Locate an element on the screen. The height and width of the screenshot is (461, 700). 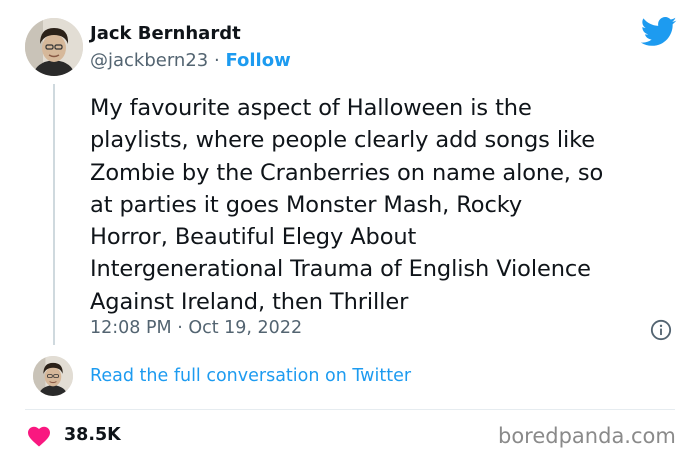
author-handle: @jackbern23 is located at coordinates (149, 60).